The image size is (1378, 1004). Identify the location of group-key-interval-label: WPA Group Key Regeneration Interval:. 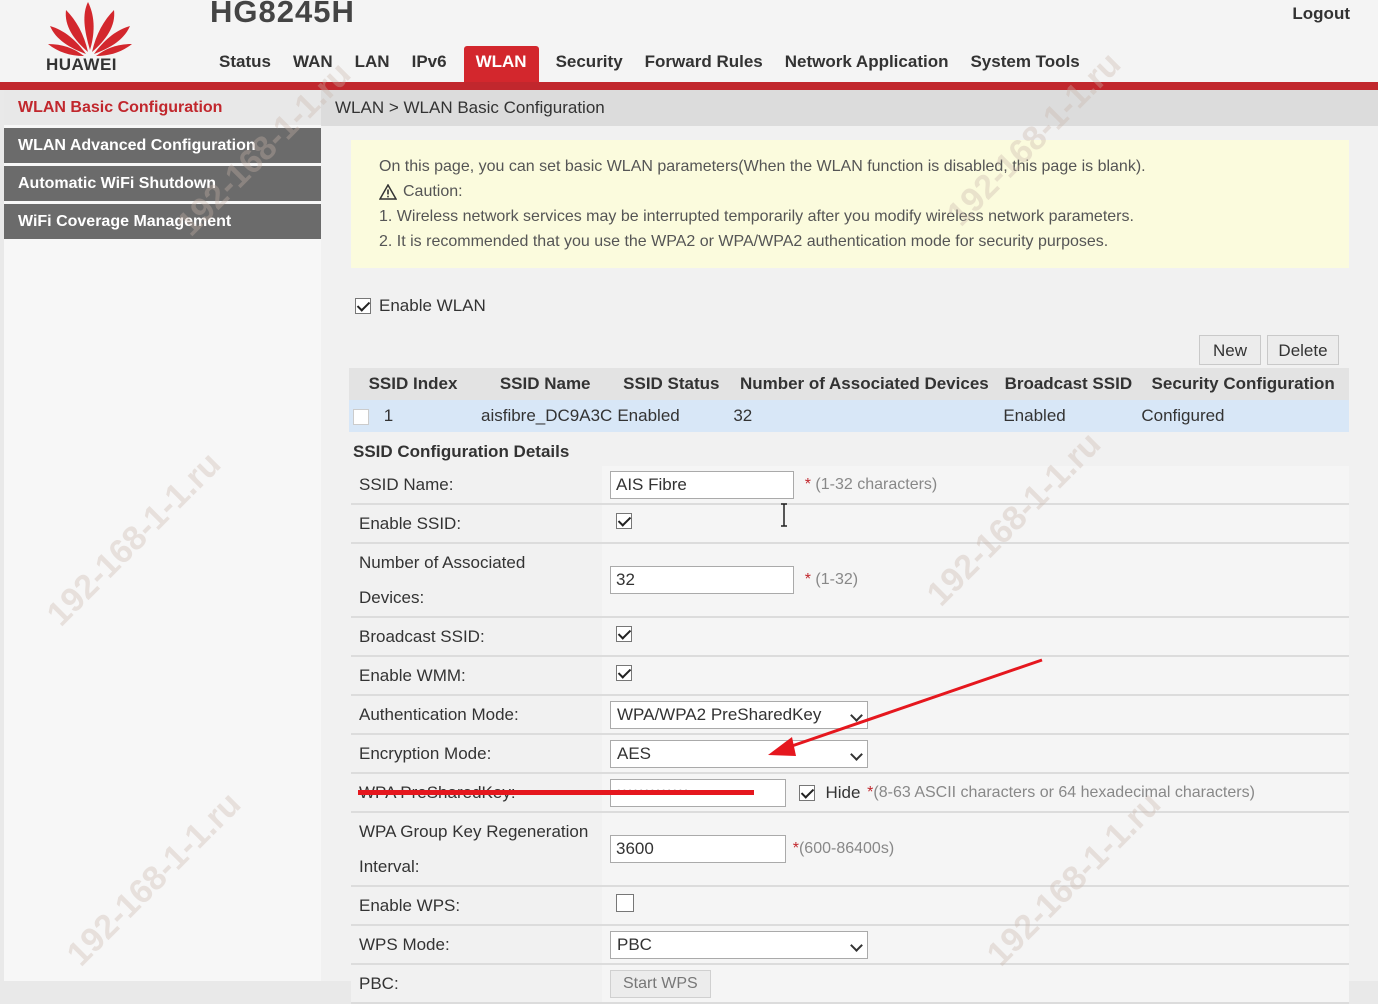
(476, 849).